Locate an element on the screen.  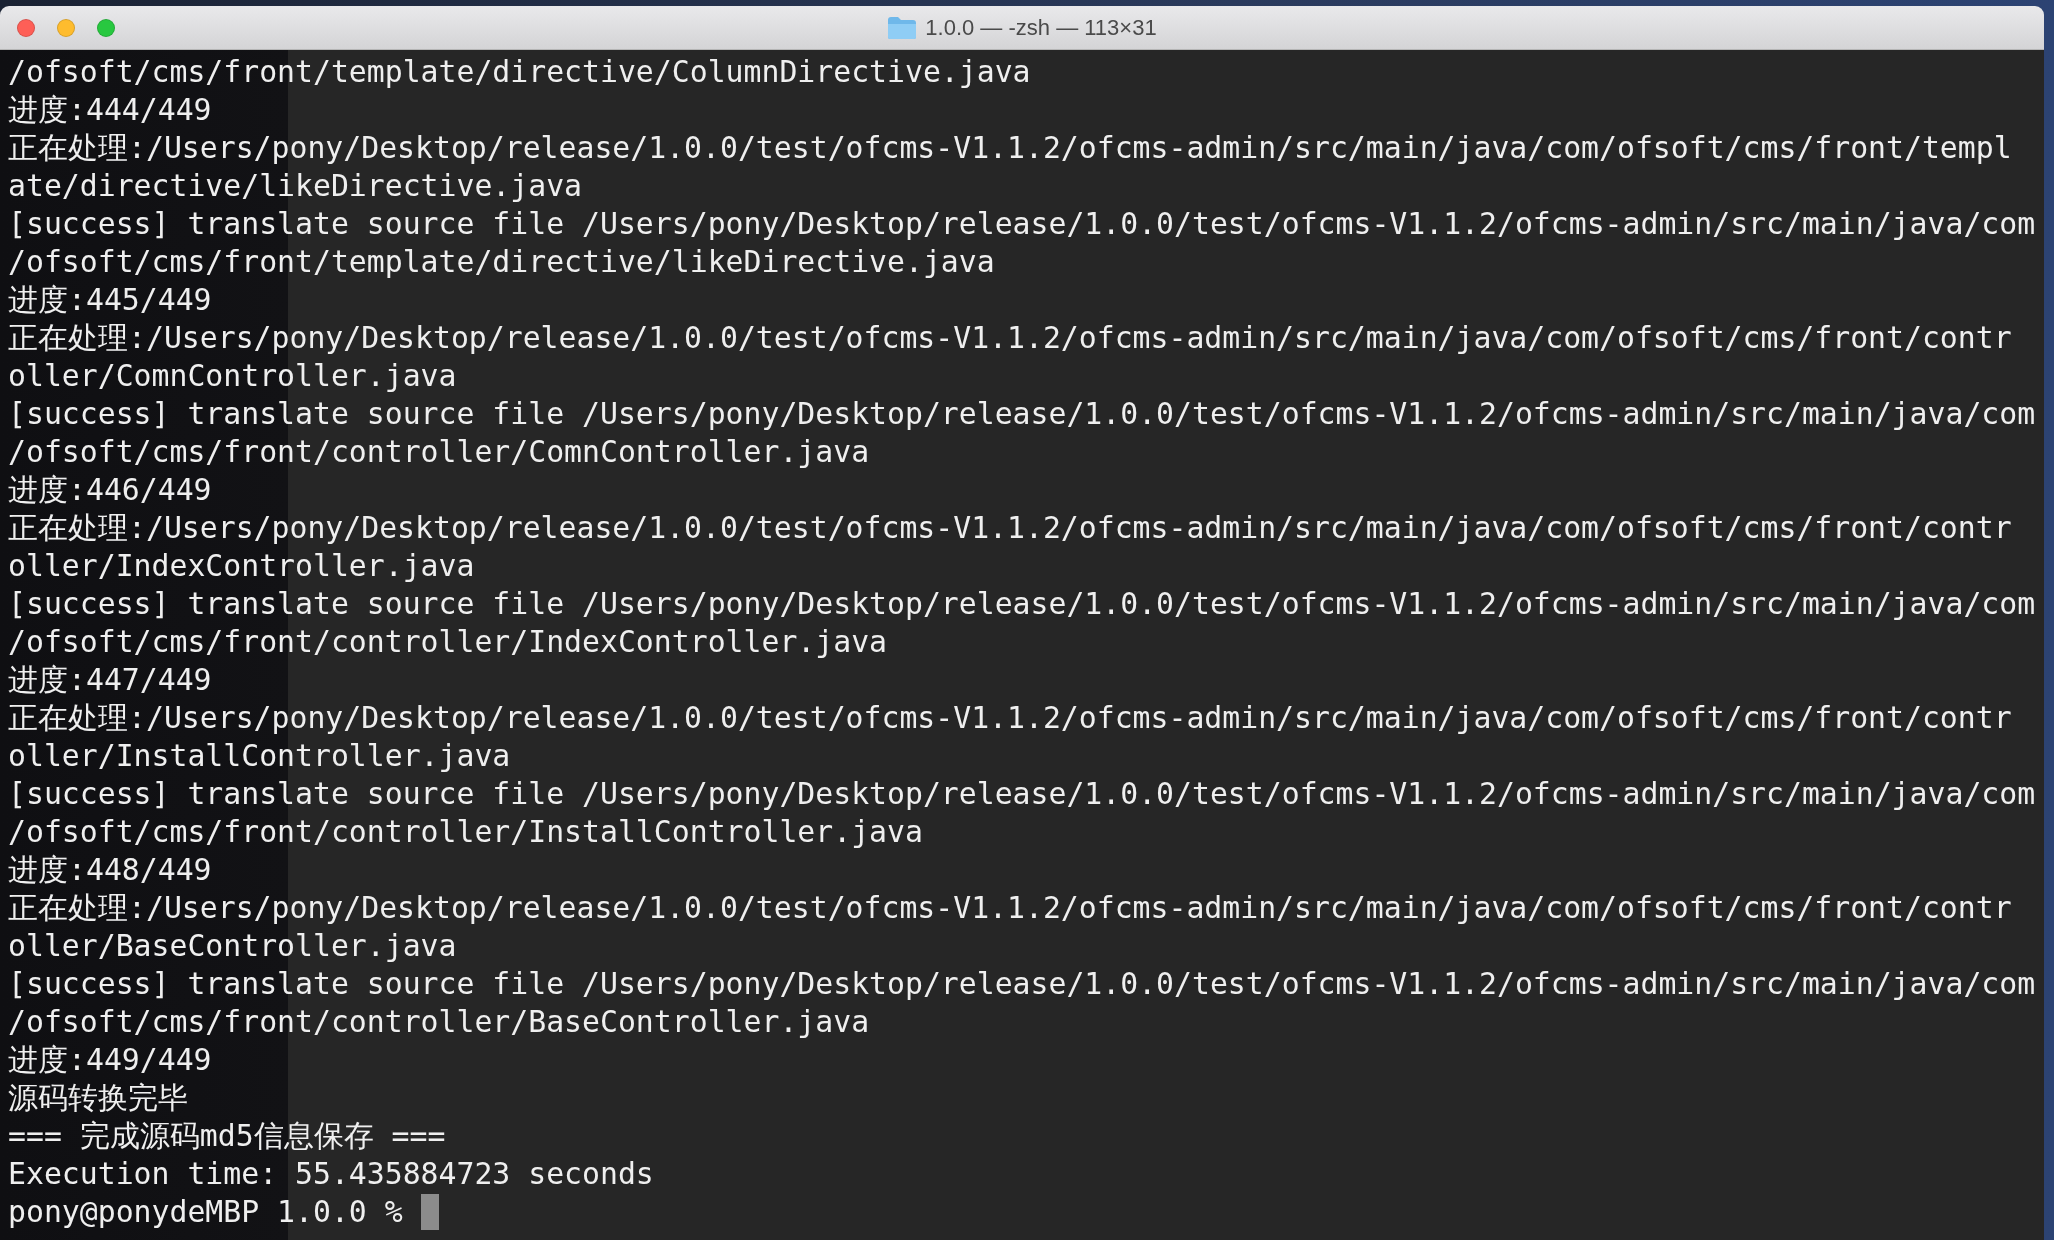
terminal-line: /ofsoft/cms/front/controller/BaseController.java is located at coordinates (439, 1022).